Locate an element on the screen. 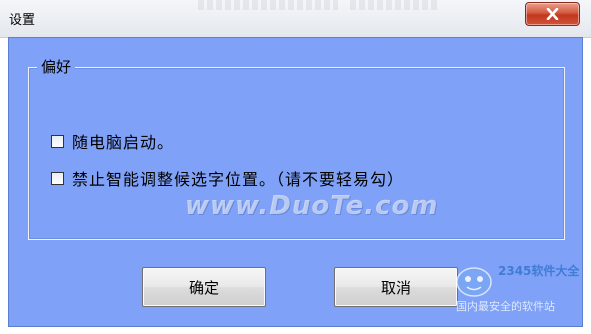  disable-smart-position-checkbox is located at coordinates (57, 178).